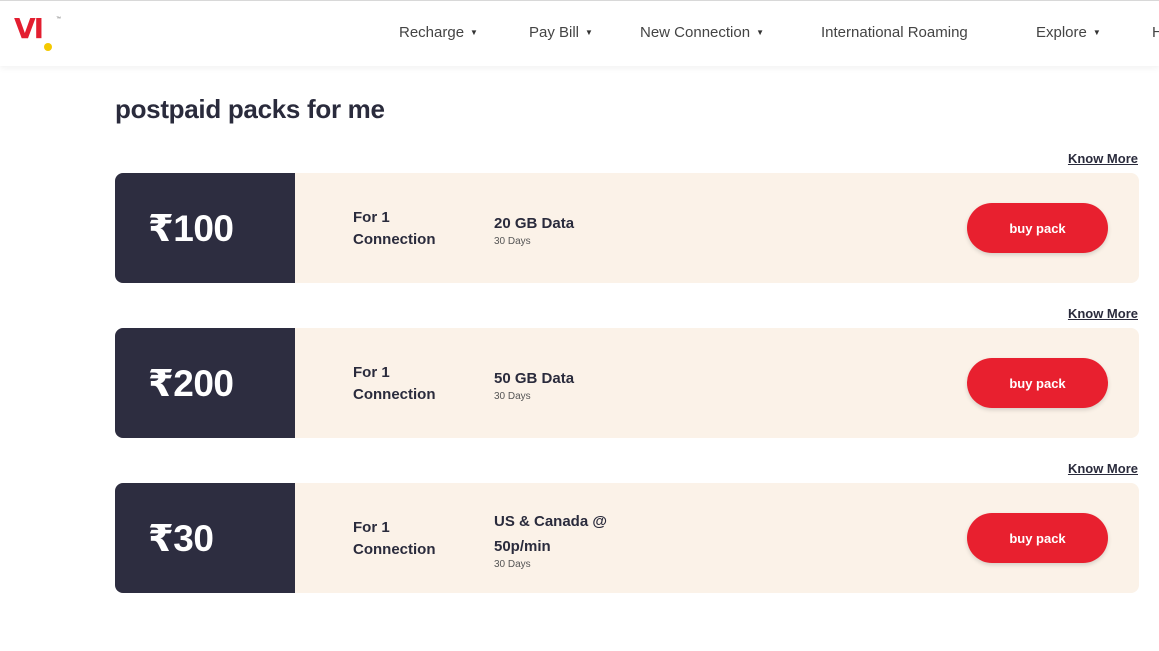  I want to click on vi-logo: VI ™, so click(38, 35).